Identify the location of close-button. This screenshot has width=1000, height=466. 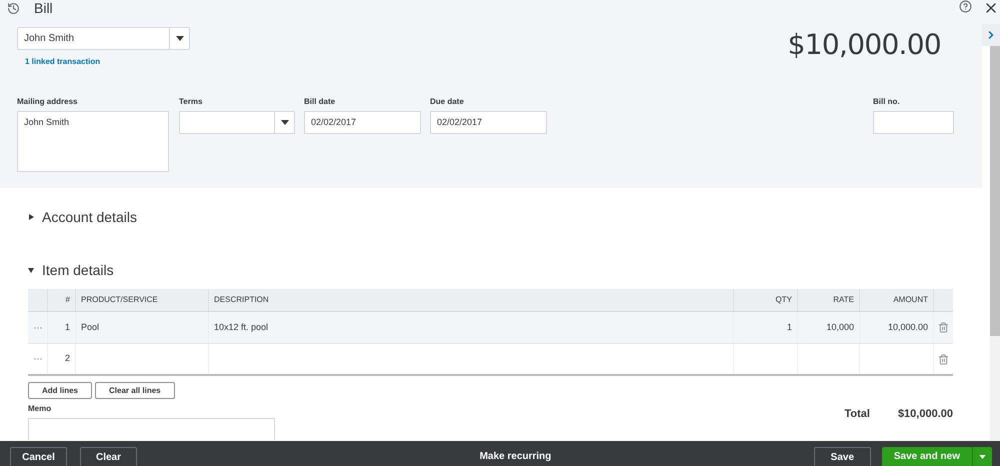
(991, 12).